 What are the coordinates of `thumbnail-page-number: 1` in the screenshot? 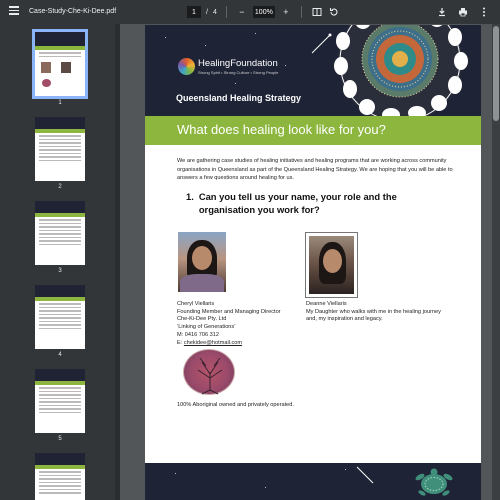 It's located at (60, 103).